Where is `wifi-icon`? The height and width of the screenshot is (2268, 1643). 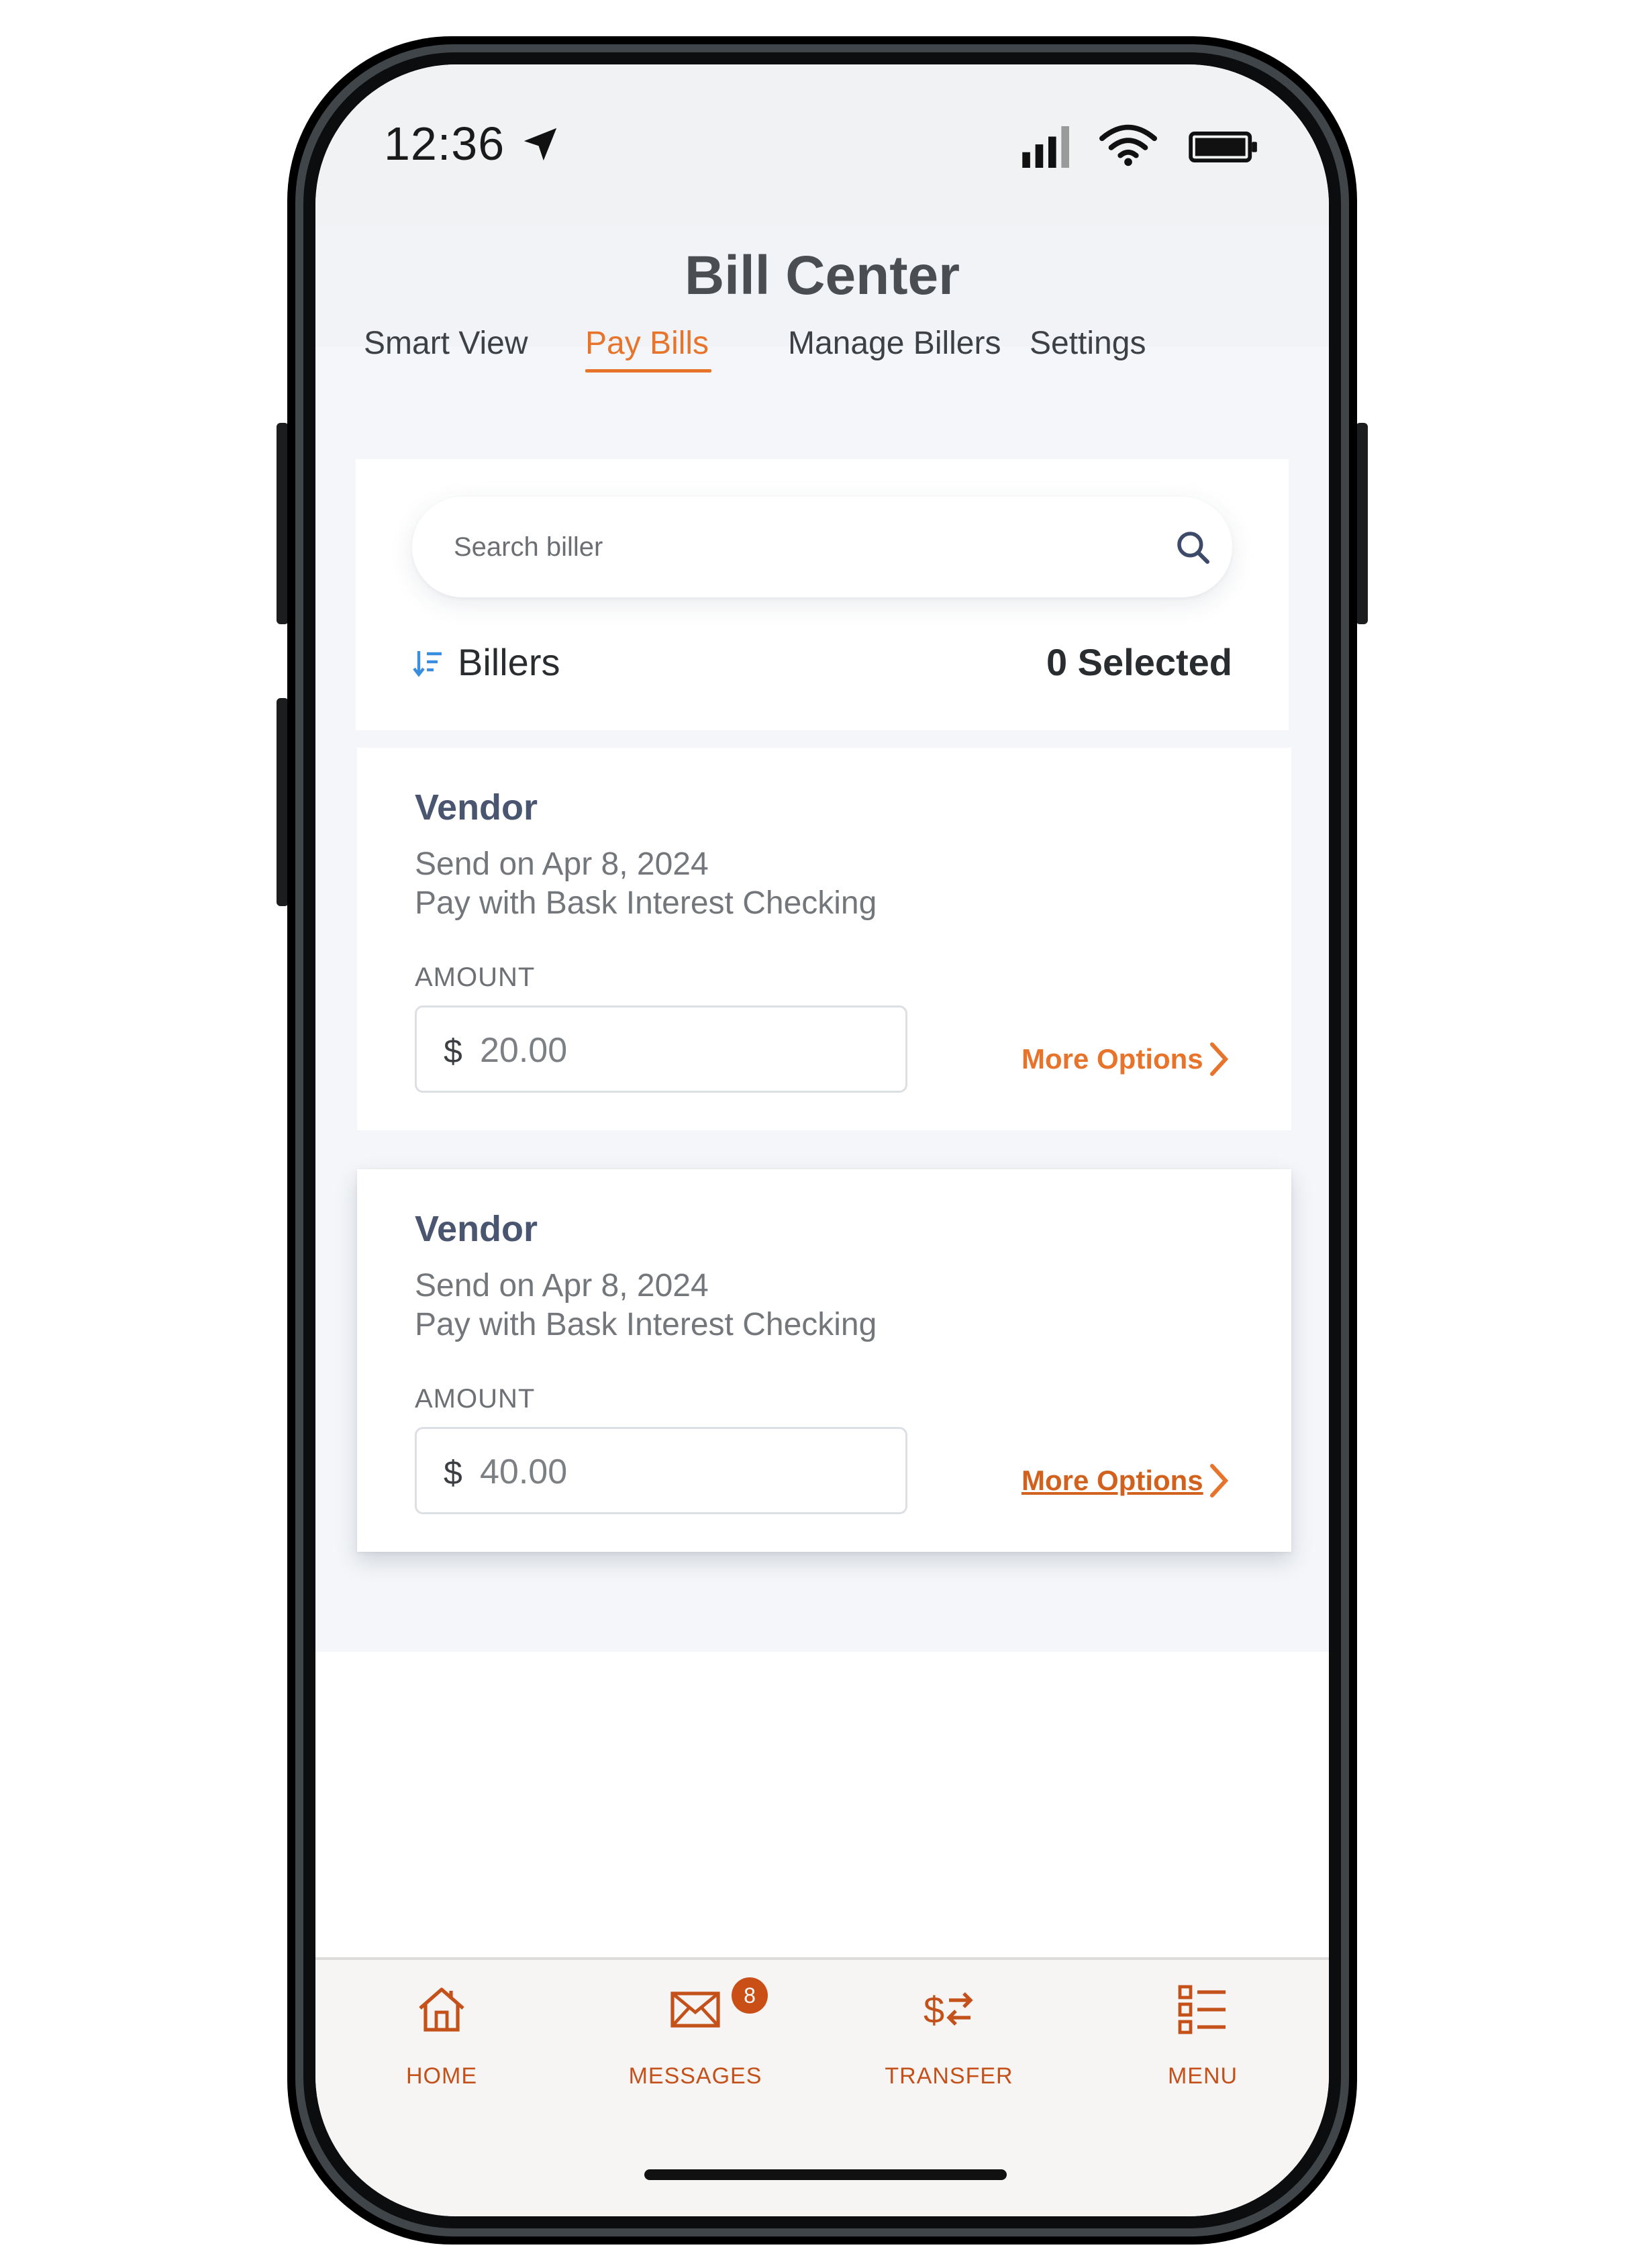 wifi-icon is located at coordinates (1128, 145).